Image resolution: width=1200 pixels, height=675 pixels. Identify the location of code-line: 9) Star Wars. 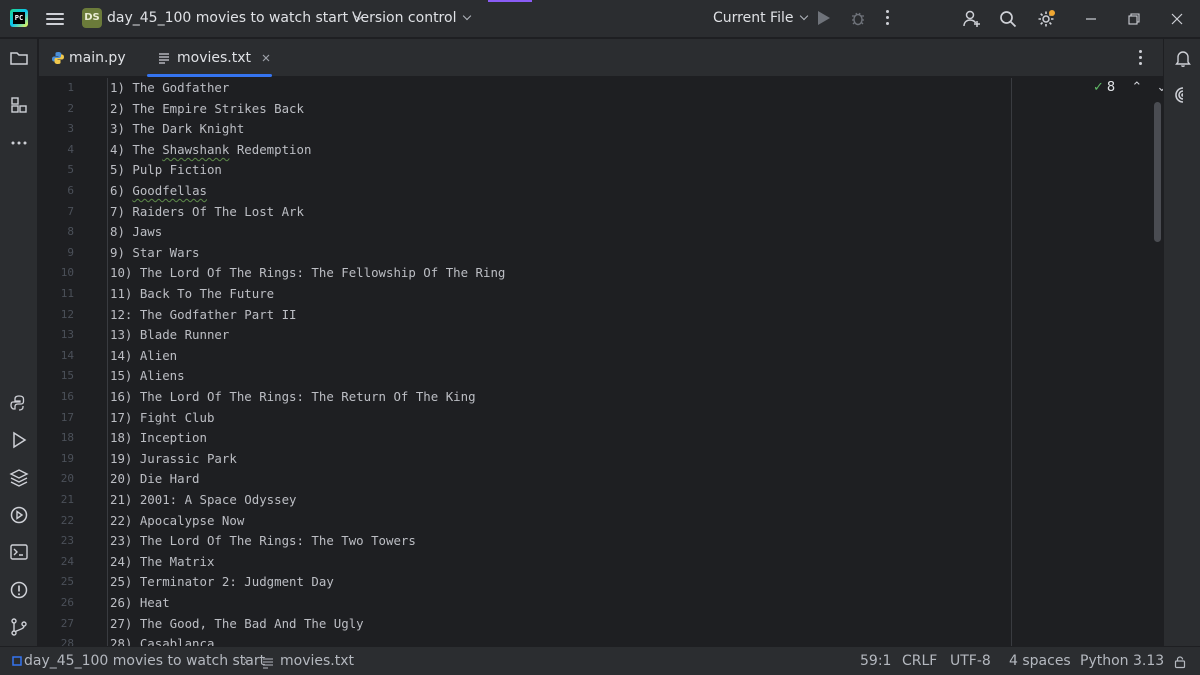
(155, 253).